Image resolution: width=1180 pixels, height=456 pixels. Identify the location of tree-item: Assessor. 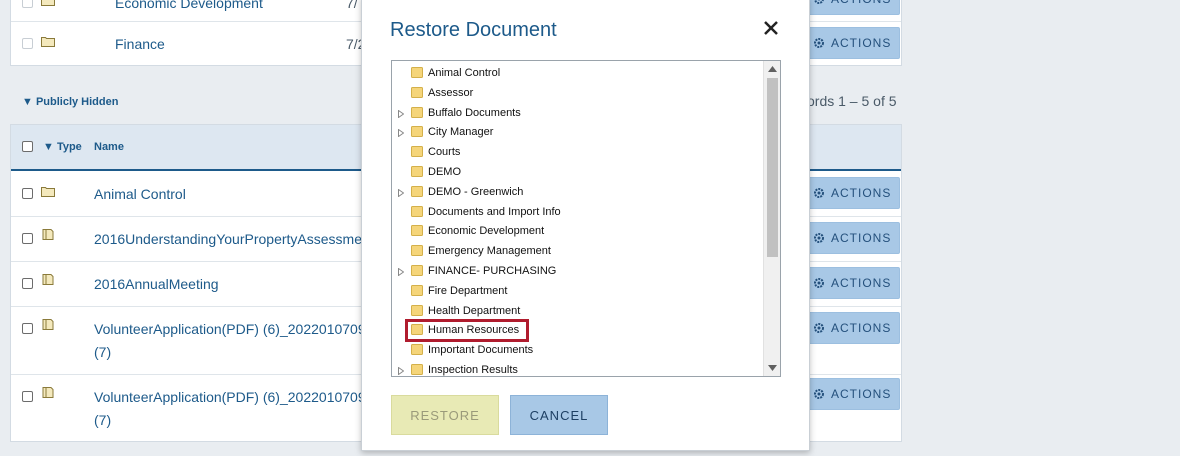
(578, 94).